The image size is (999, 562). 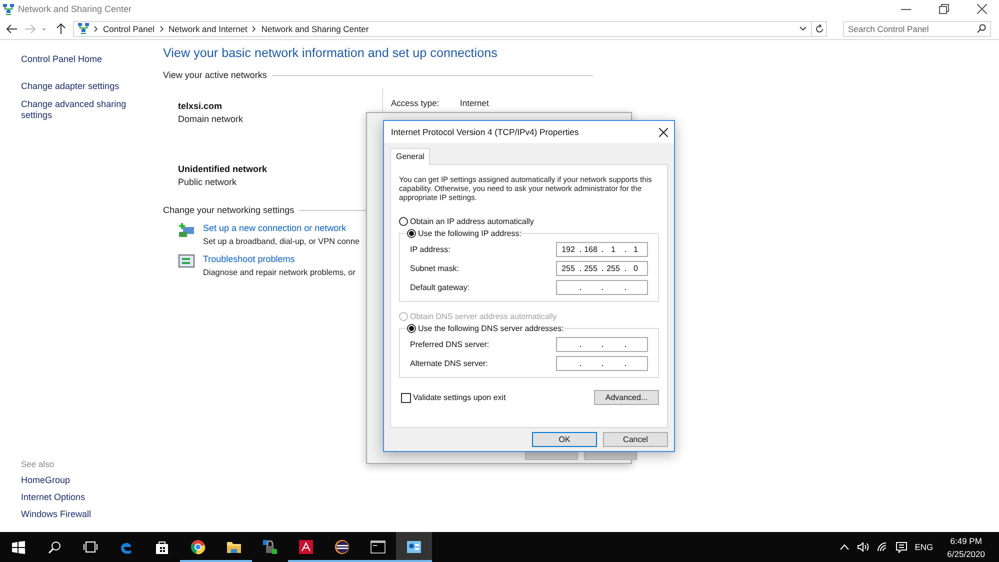 I want to click on task-link: Set up a new connection or network, so click(x=281, y=228).